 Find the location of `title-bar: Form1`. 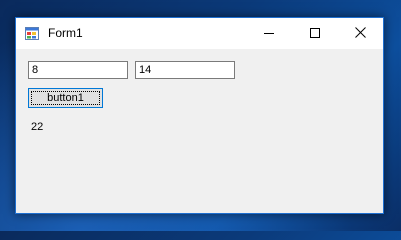

title-bar: Form1 is located at coordinates (199, 33).